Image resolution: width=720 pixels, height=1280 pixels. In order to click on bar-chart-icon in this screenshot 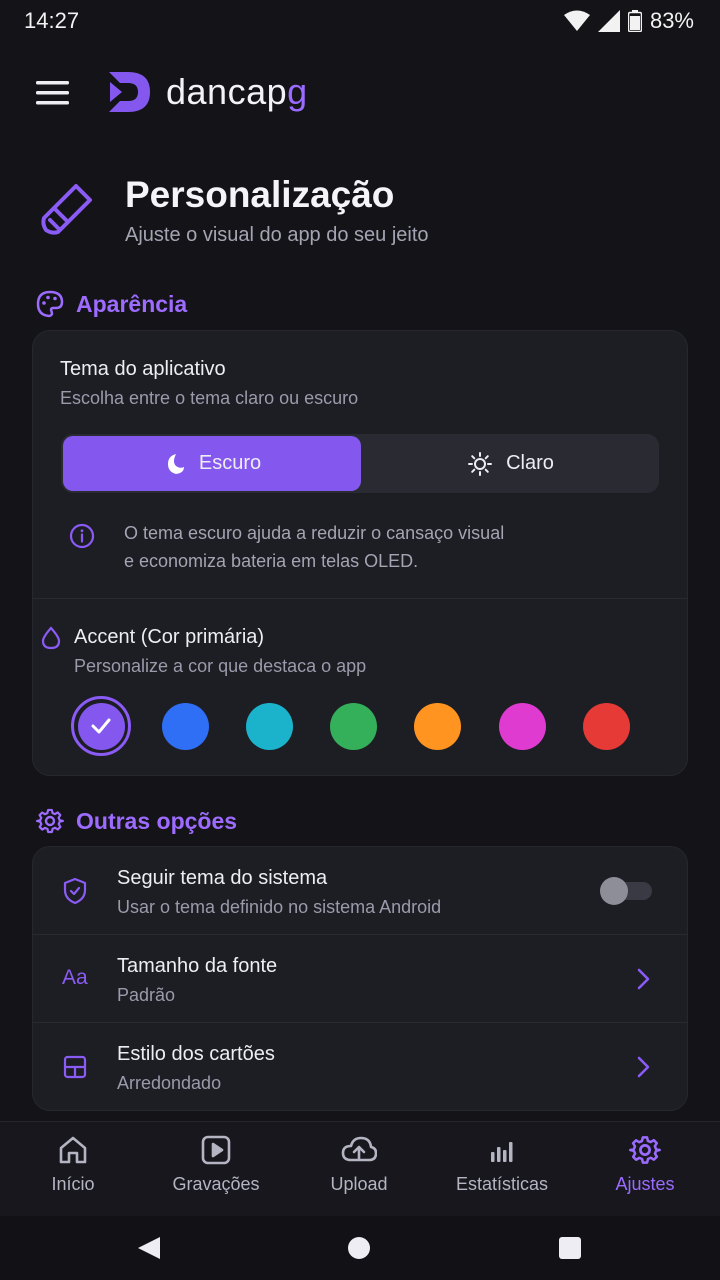, I will do `click(502, 1152)`.